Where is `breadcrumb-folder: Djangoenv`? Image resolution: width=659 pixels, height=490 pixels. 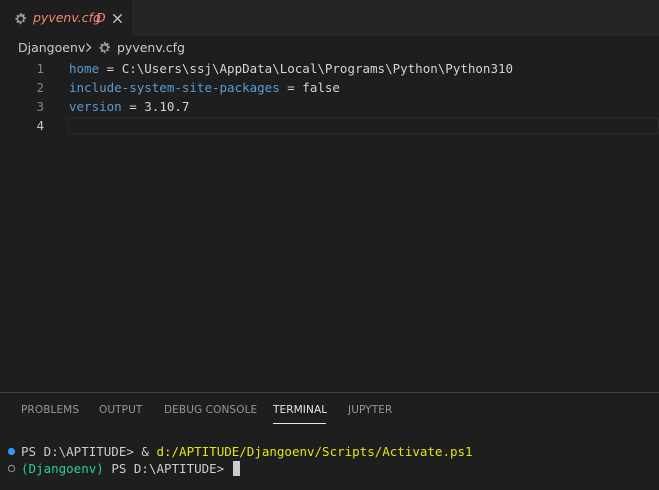 breadcrumb-folder: Djangoenv is located at coordinates (51, 47).